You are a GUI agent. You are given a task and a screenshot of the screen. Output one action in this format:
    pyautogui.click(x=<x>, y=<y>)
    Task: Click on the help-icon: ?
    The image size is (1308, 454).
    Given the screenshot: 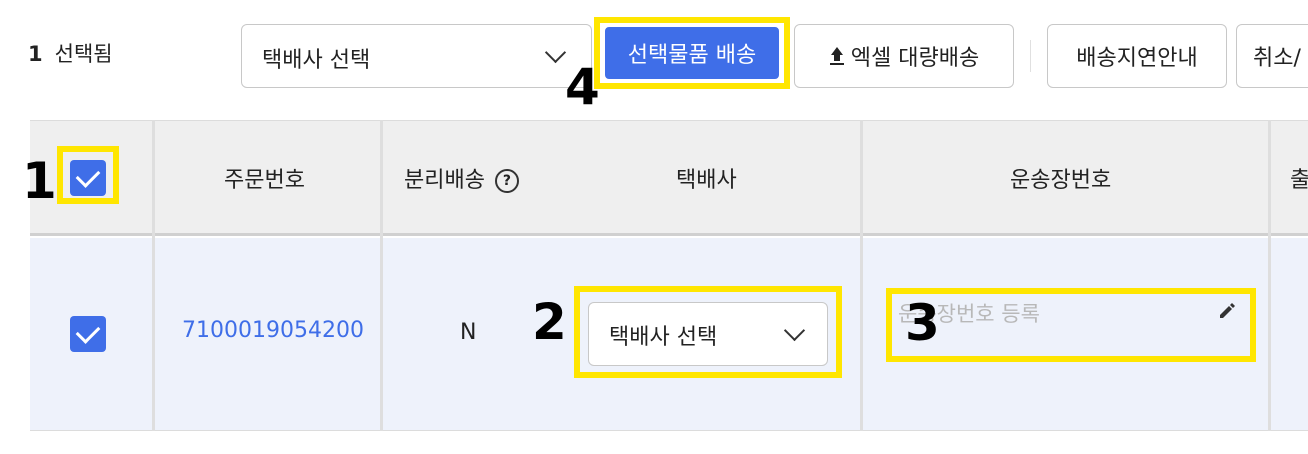 What is the action you would take?
    pyautogui.click(x=506, y=181)
    